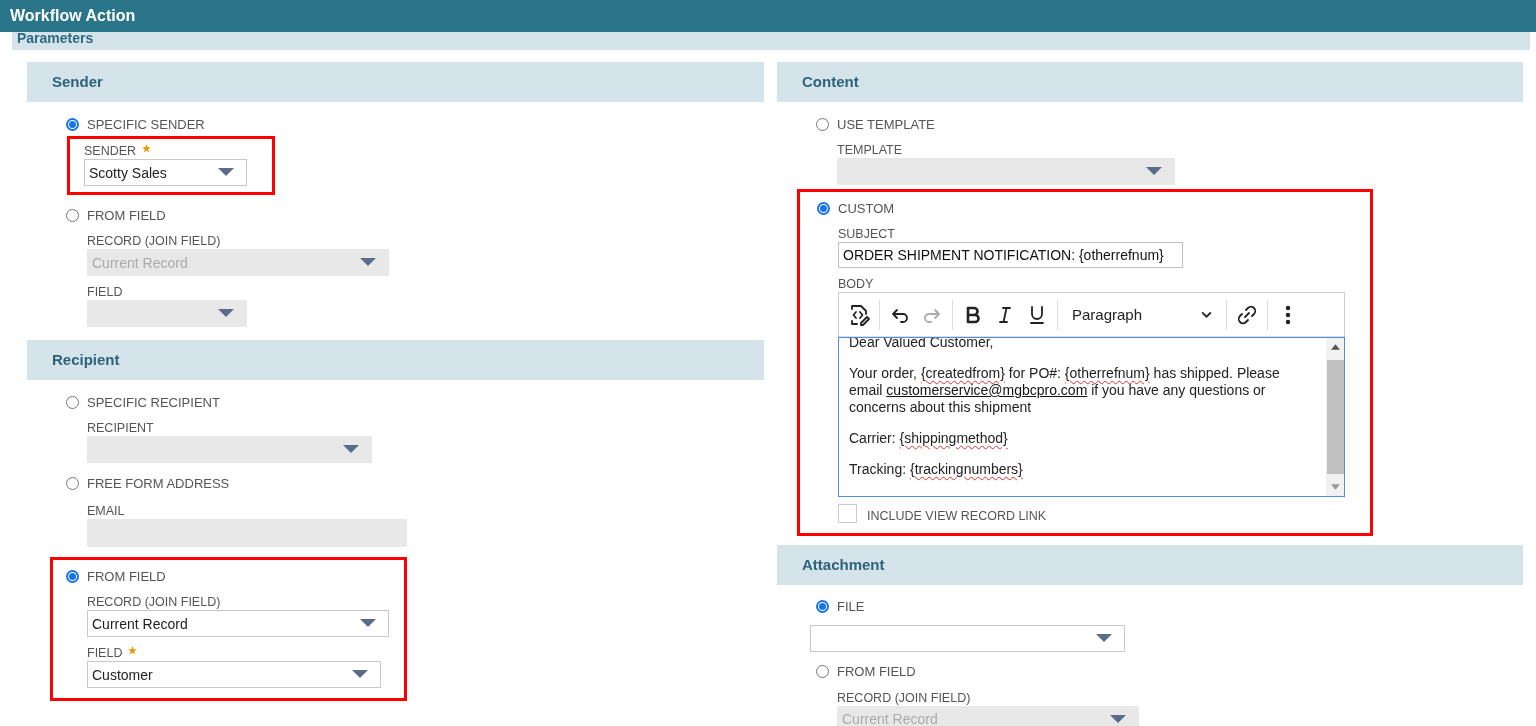 Image resolution: width=1536 pixels, height=726 pixels. Describe the element at coordinates (110, 151) in the screenshot. I see `field-label: SENDER` at that location.